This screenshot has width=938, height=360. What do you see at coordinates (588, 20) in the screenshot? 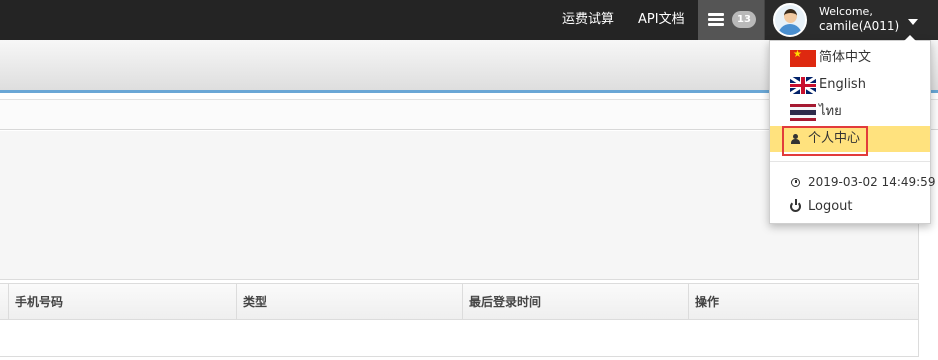
I see `nav-link-freight-calculator: 运费试算` at bounding box center [588, 20].